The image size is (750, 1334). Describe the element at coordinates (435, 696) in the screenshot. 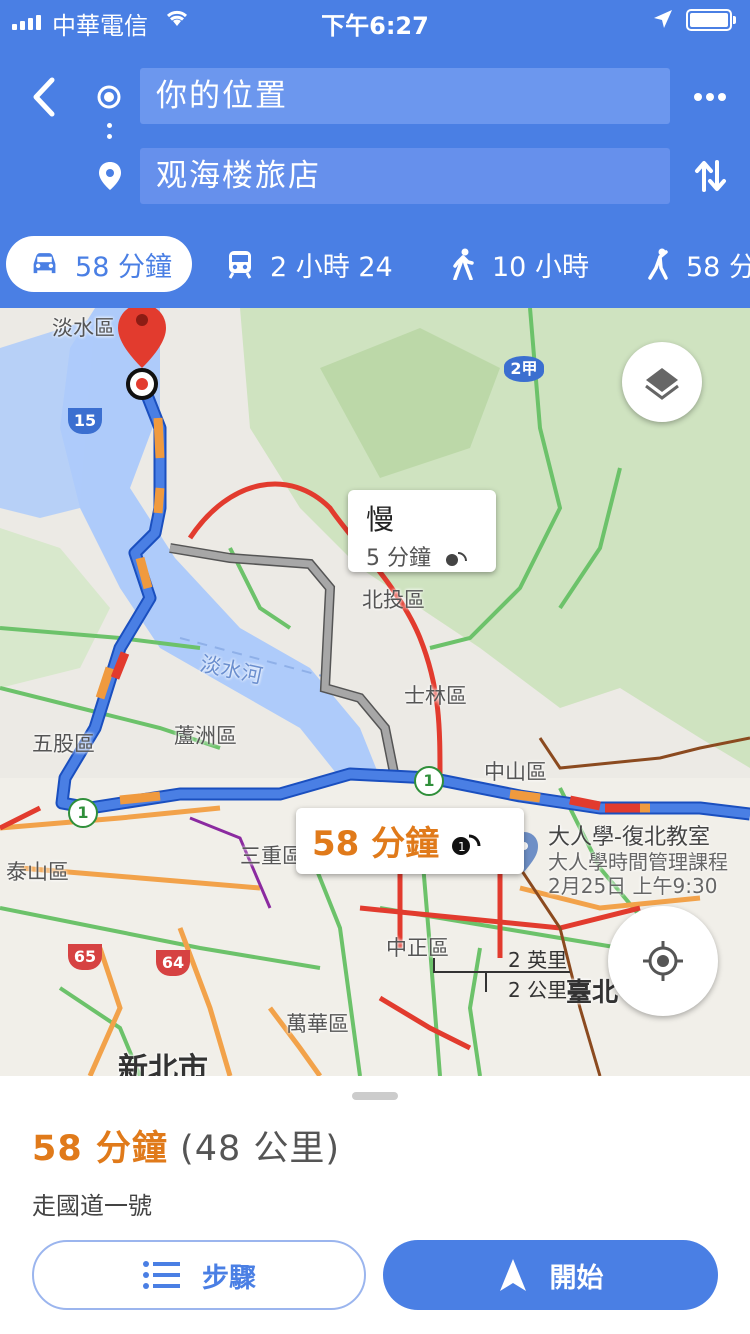

I see `label-shilin: 士林區` at that location.